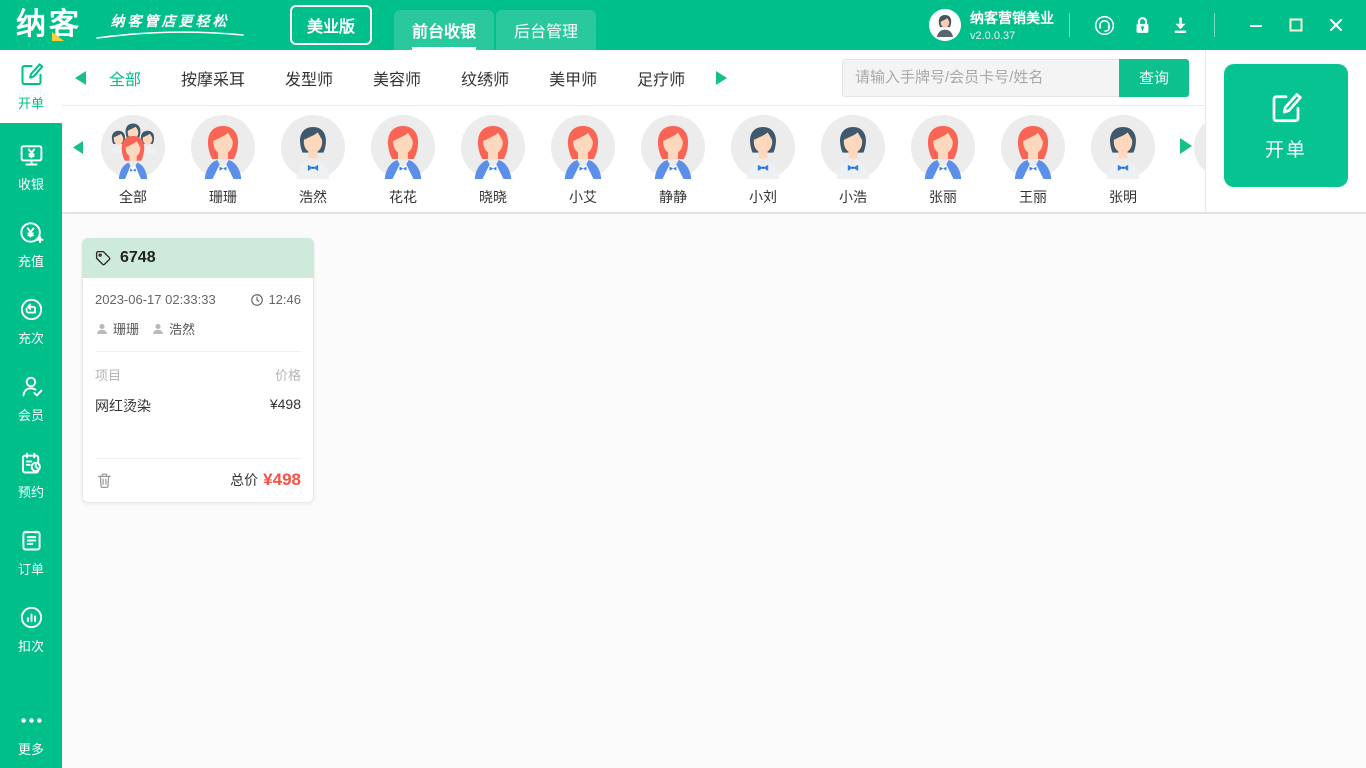 This screenshot has height=768, width=1366. Describe the element at coordinates (31, 321) in the screenshot. I see `sidebar-item-recharge-times: 充次` at that location.